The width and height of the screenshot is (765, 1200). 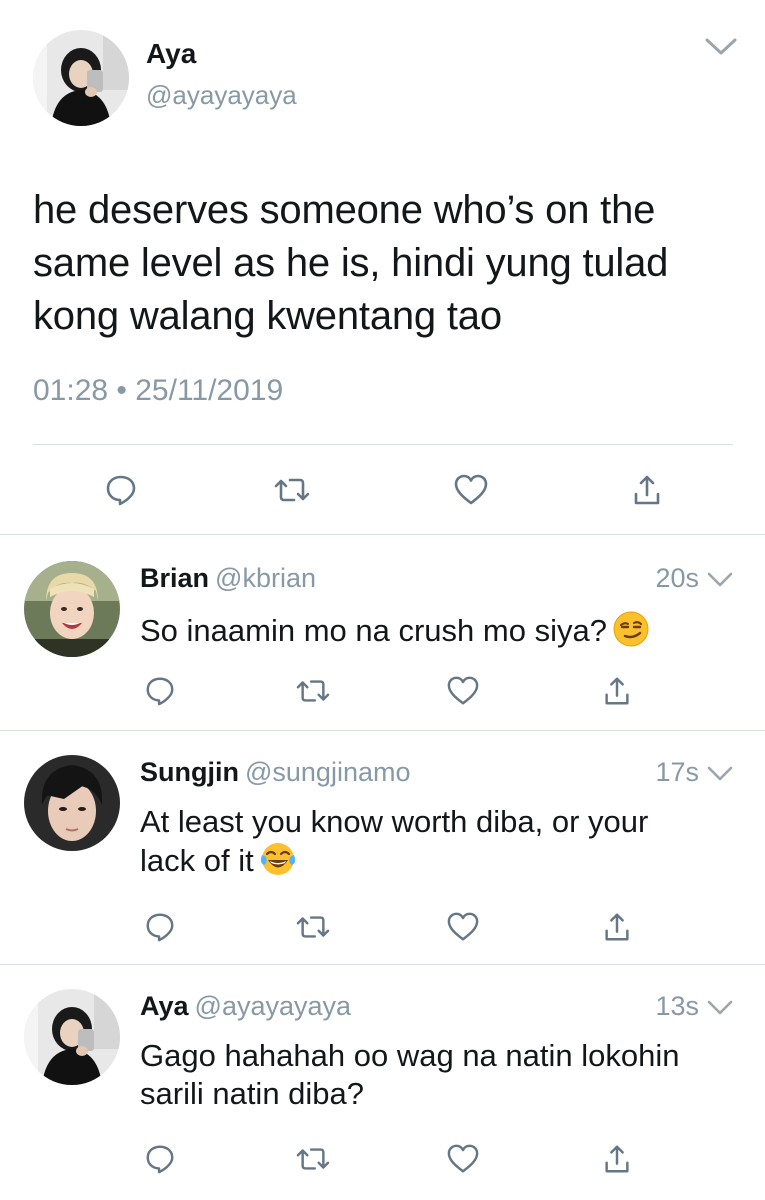 What do you see at coordinates (278, 859) in the screenshot?
I see `face-with-tears-of-joy-emoji-icon` at bounding box center [278, 859].